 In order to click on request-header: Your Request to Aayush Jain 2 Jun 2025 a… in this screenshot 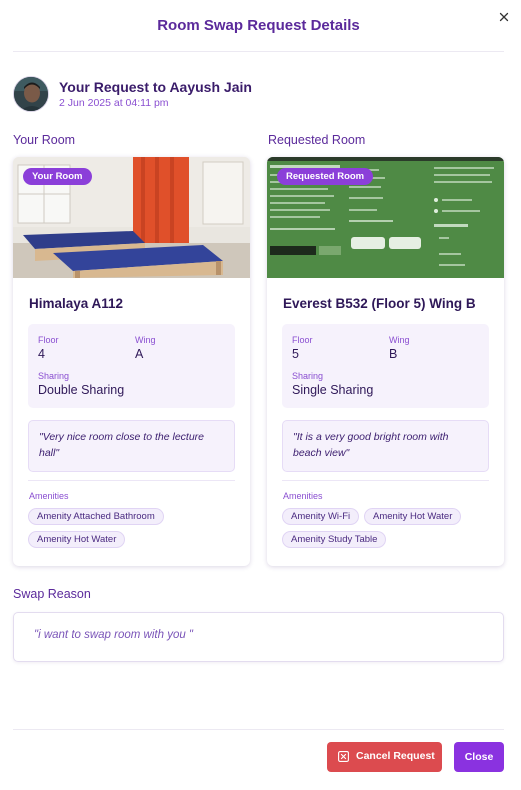, I will do `click(213, 94)`.